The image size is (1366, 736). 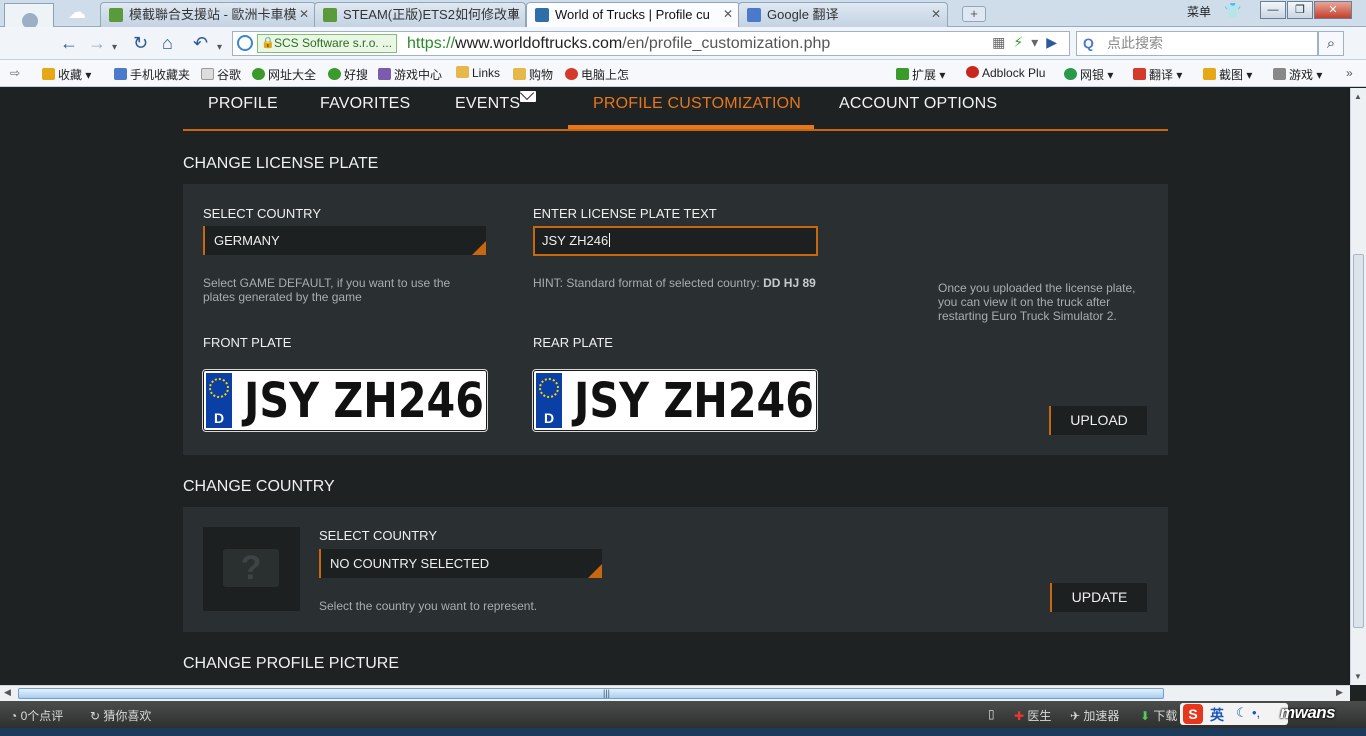 I want to click on bookmark-item: 扩展 ▾, so click(x=920, y=74).